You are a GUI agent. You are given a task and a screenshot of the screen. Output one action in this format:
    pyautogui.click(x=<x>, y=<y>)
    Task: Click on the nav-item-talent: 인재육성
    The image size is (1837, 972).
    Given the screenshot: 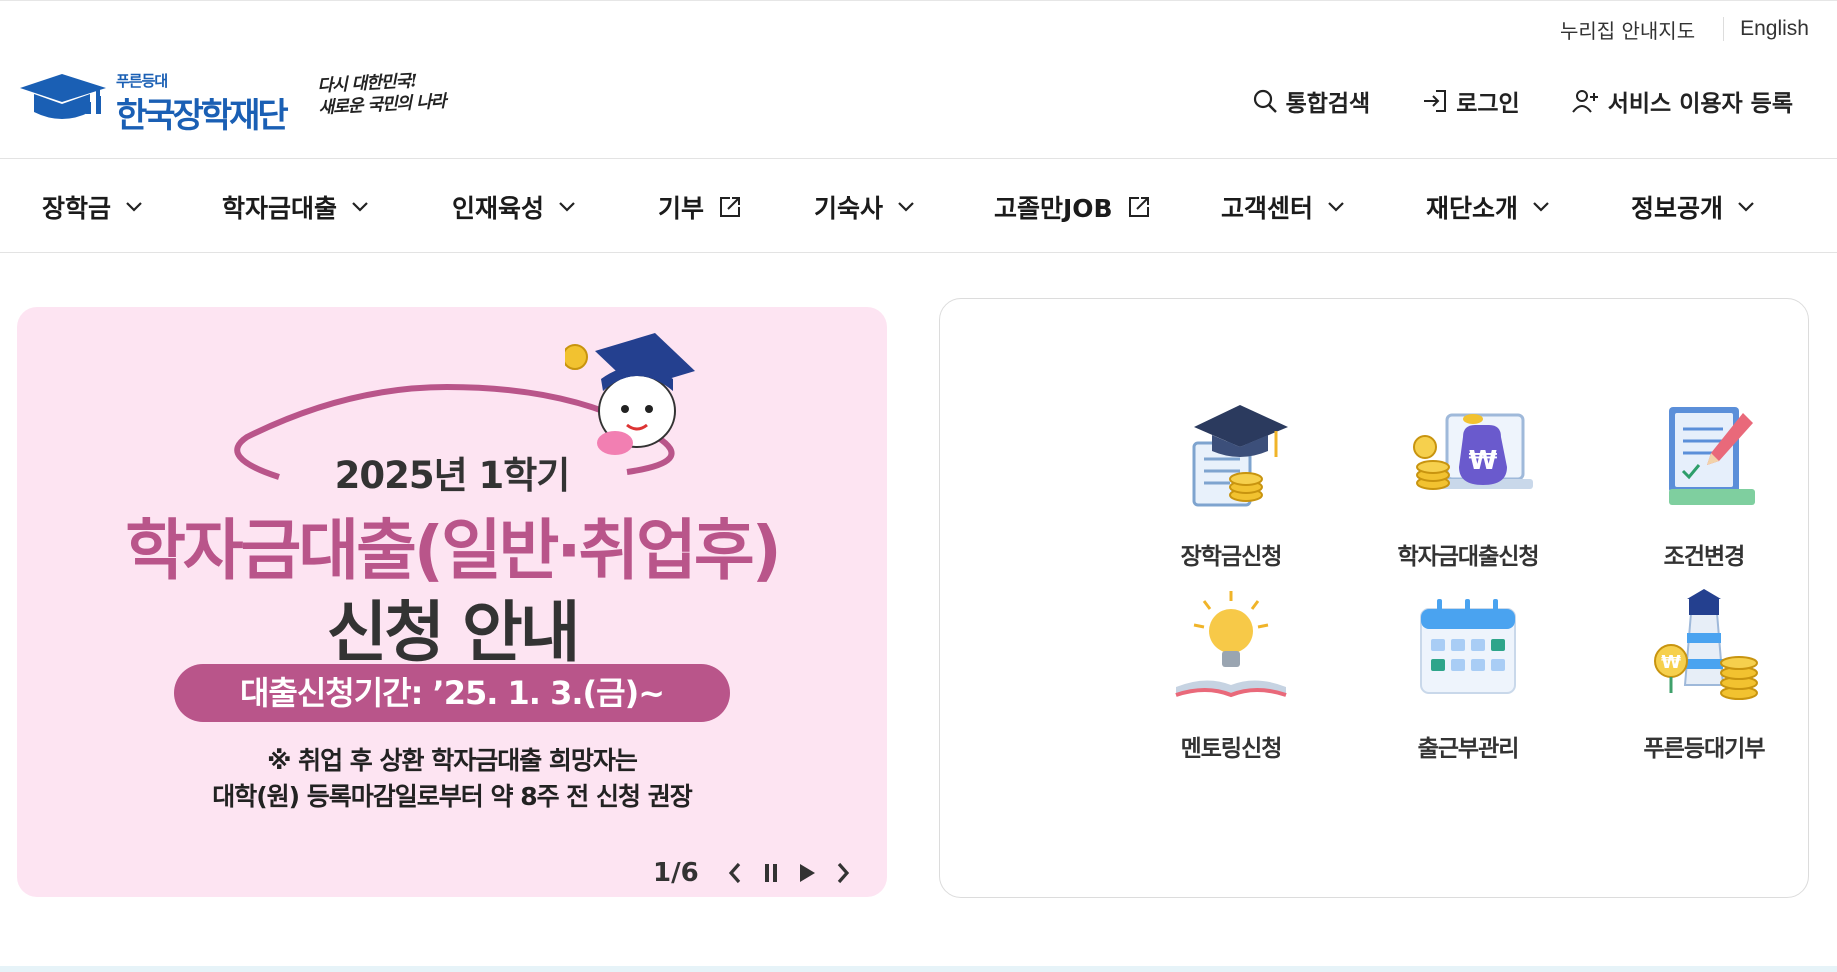 What is the action you would take?
    pyautogui.click(x=514, y=207)
    